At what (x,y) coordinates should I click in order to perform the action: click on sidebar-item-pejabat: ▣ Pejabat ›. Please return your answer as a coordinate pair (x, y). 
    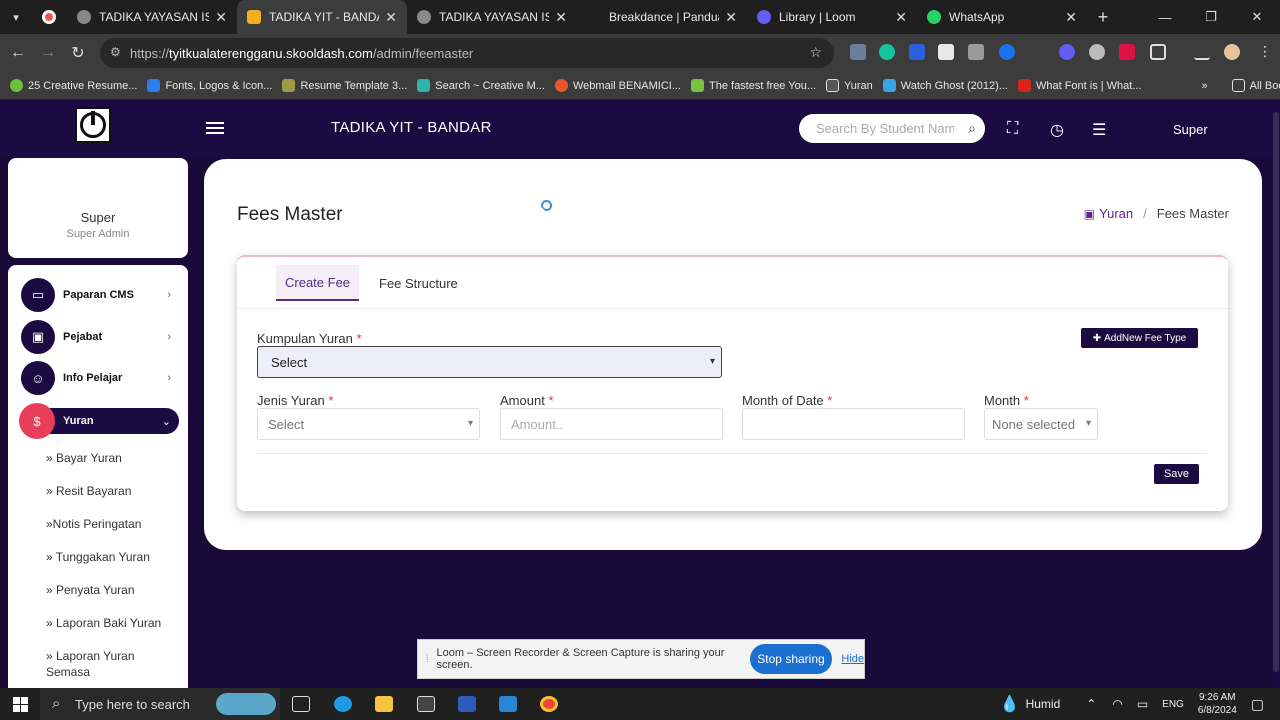
    Looking at the image, I should click on (100, 337).